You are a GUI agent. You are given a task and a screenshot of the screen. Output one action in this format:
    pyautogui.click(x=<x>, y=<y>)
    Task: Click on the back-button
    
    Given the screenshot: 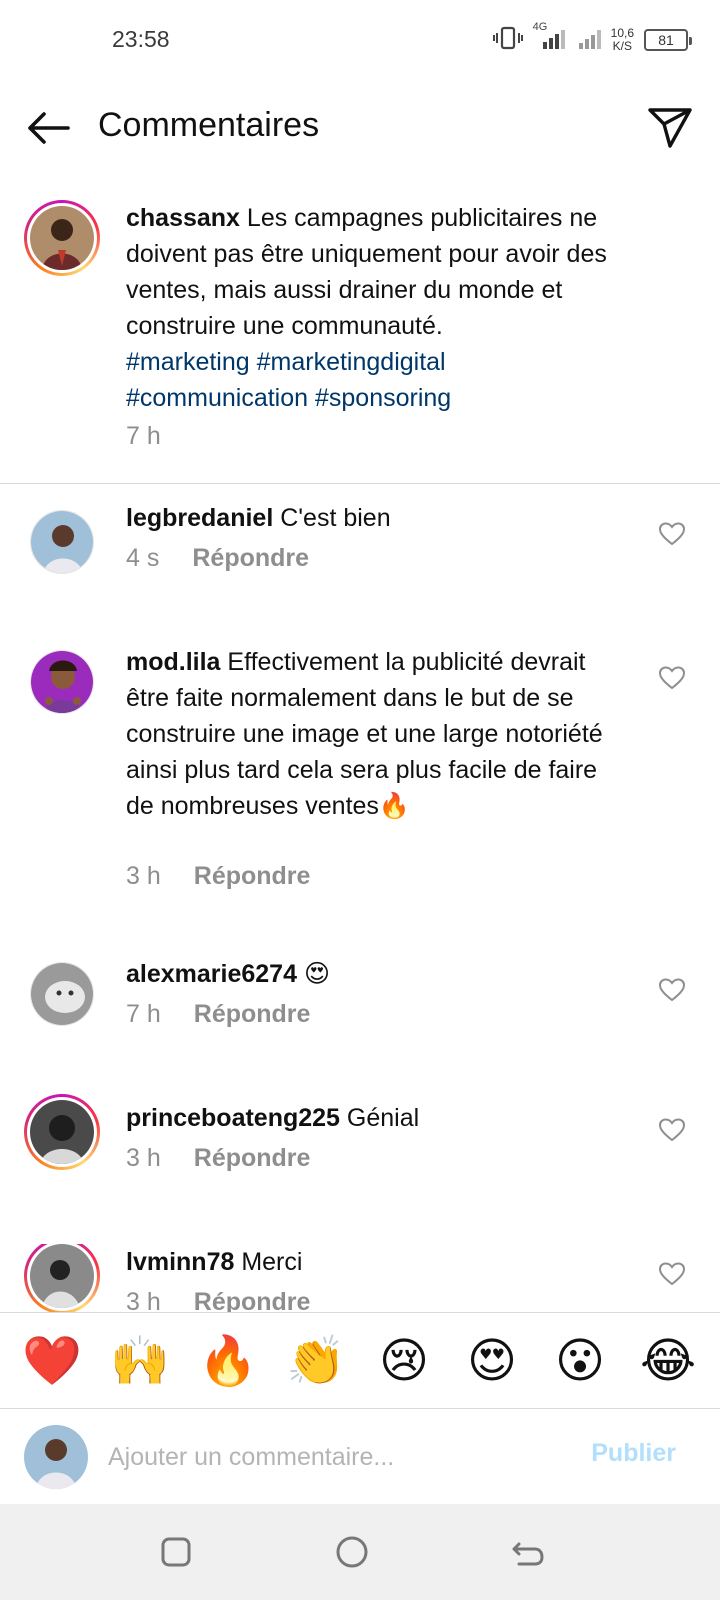 What is the action you would take?
    pyautogui.click(x=48, y=128)
    